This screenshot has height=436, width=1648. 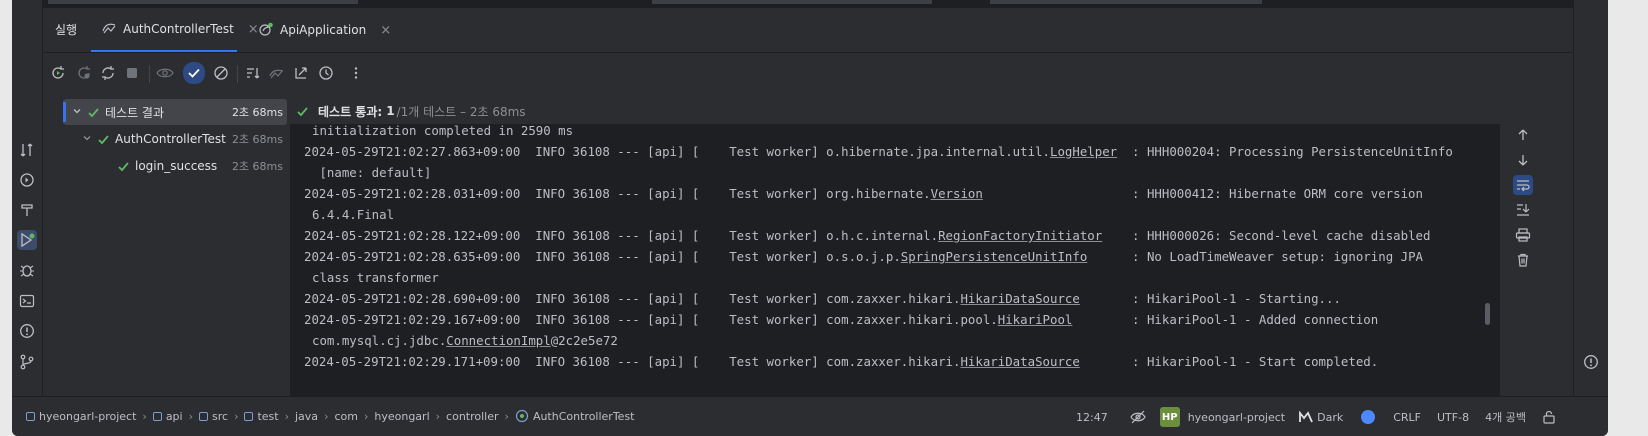 I want to click on commit-icon, so click(x=27, y=150).